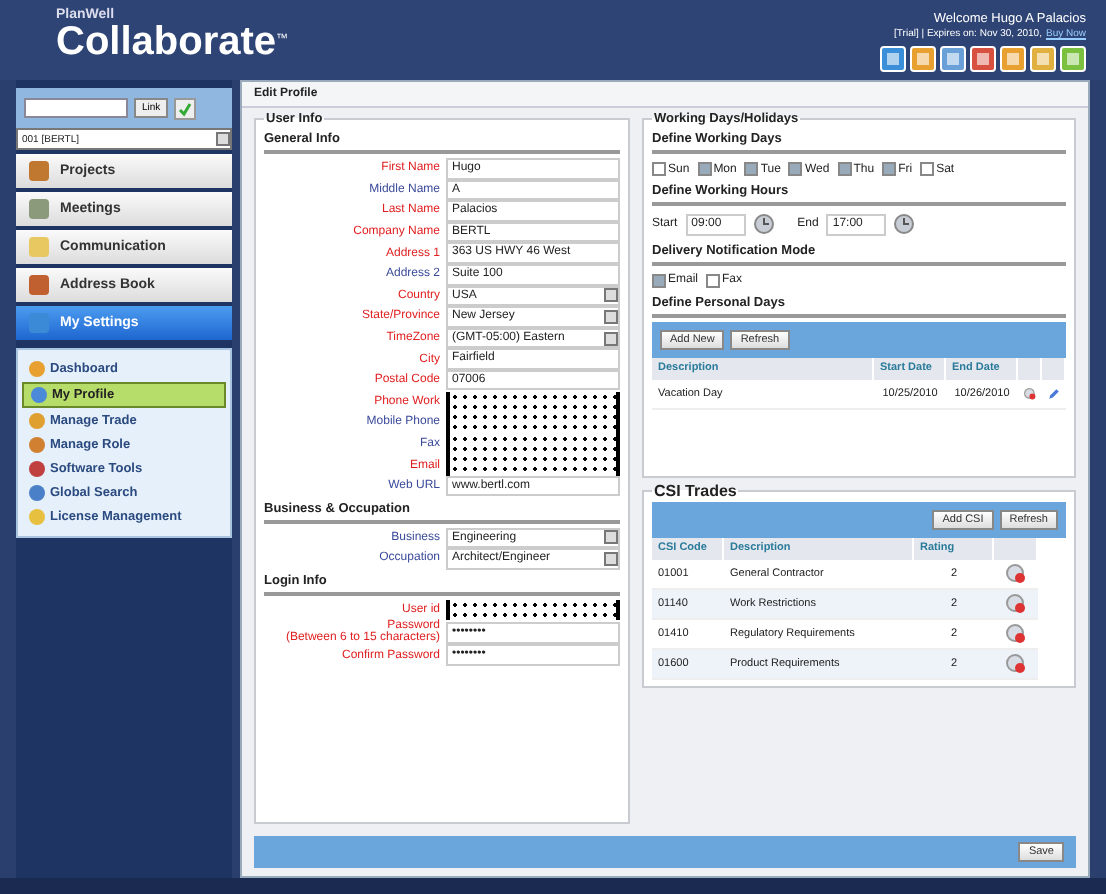 This screenshot has height=894, width=1106. I want to click on search-field, so click(76, 108).